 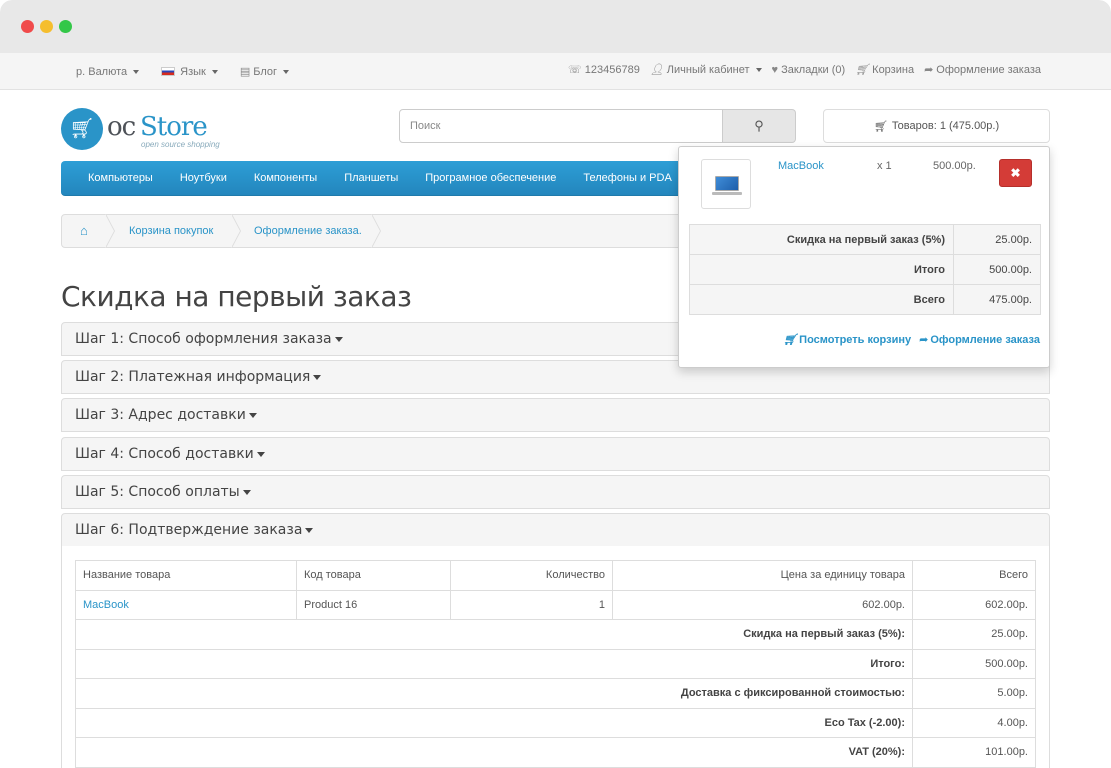 What do you see at coordinates (762, 575) in the screenshot?
I see `column-header: Цена за единицу товара` at bounding box center [762, 575].